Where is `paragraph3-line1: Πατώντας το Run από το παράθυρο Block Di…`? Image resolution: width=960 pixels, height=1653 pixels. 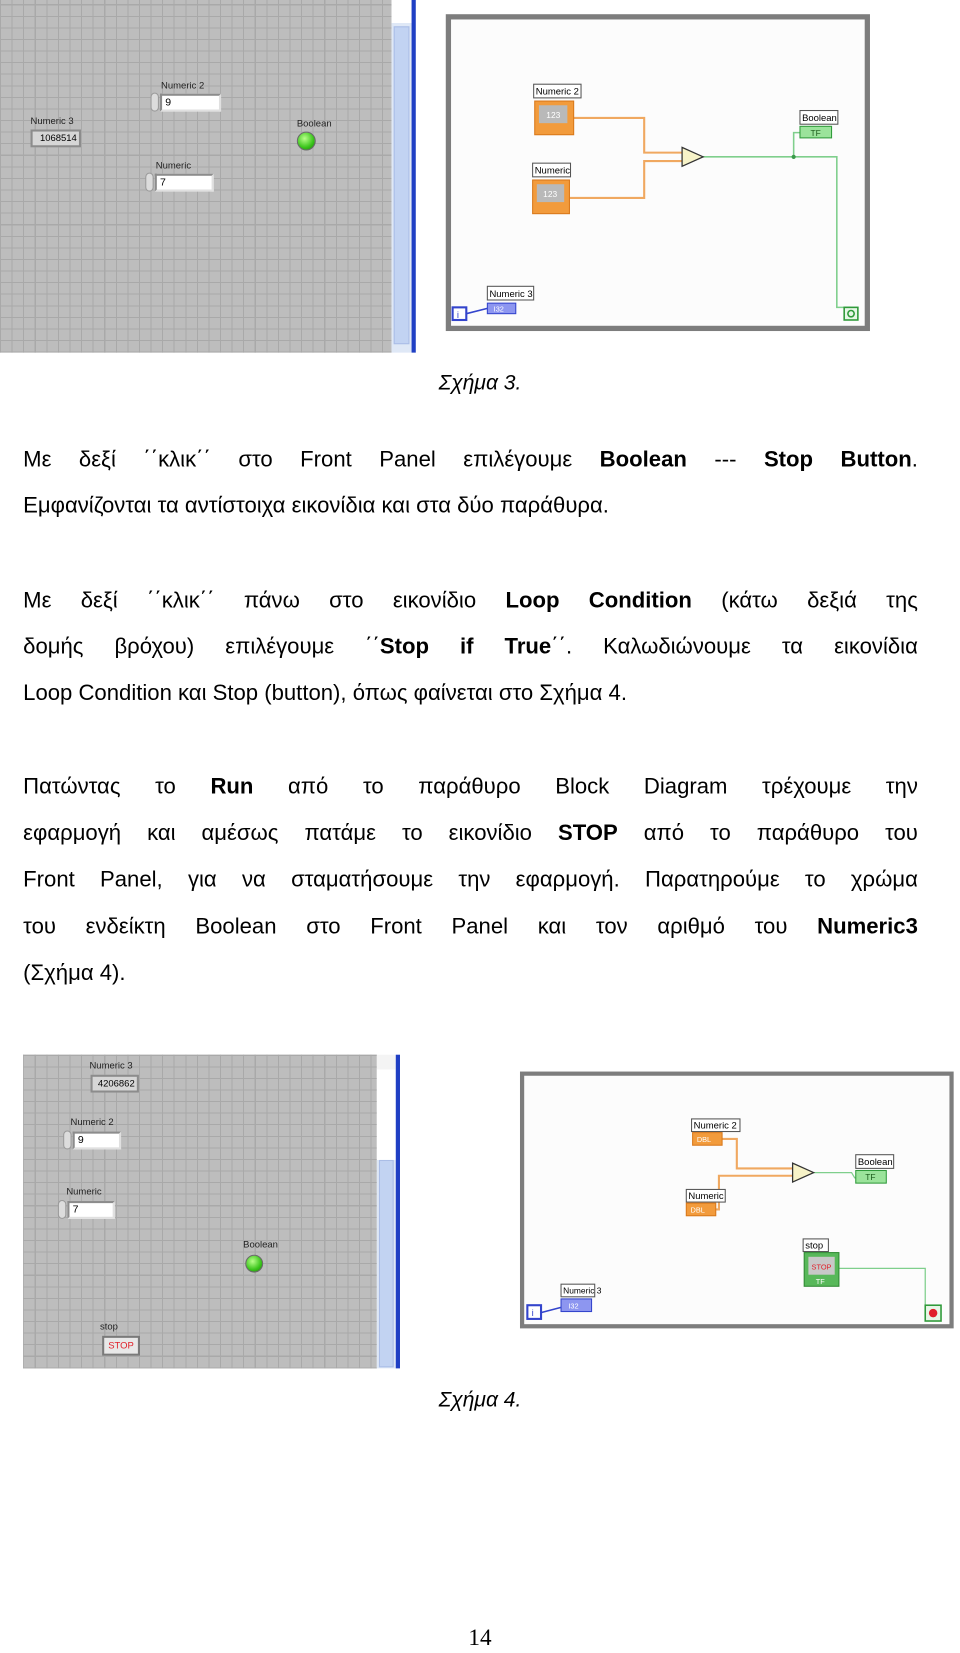 paragraph3-line1: Πατώντας το Run από το παράθυρο Block Di… is located at coordinates (470, 786).